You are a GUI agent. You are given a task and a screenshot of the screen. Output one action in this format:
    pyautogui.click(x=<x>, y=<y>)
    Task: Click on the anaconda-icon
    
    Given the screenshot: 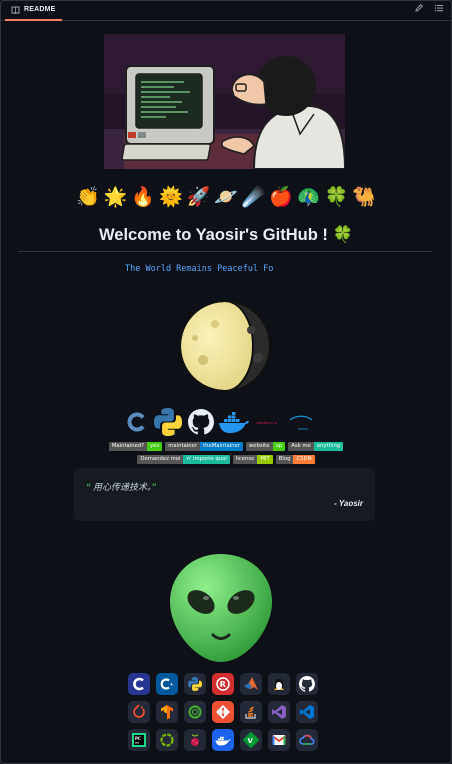 What is the action you would take?
    pyautogui.click(x=195, y=712)
    